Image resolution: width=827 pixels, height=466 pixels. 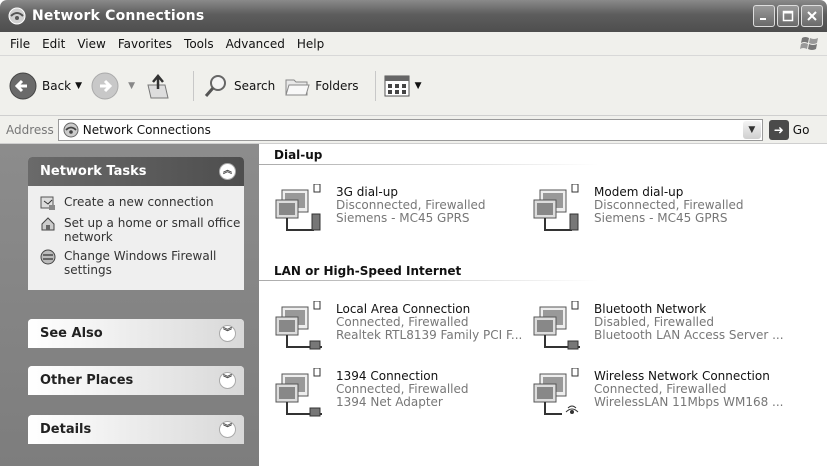 I want to click on other-places-header: Other Places ︾, so click(x=136, y=380).